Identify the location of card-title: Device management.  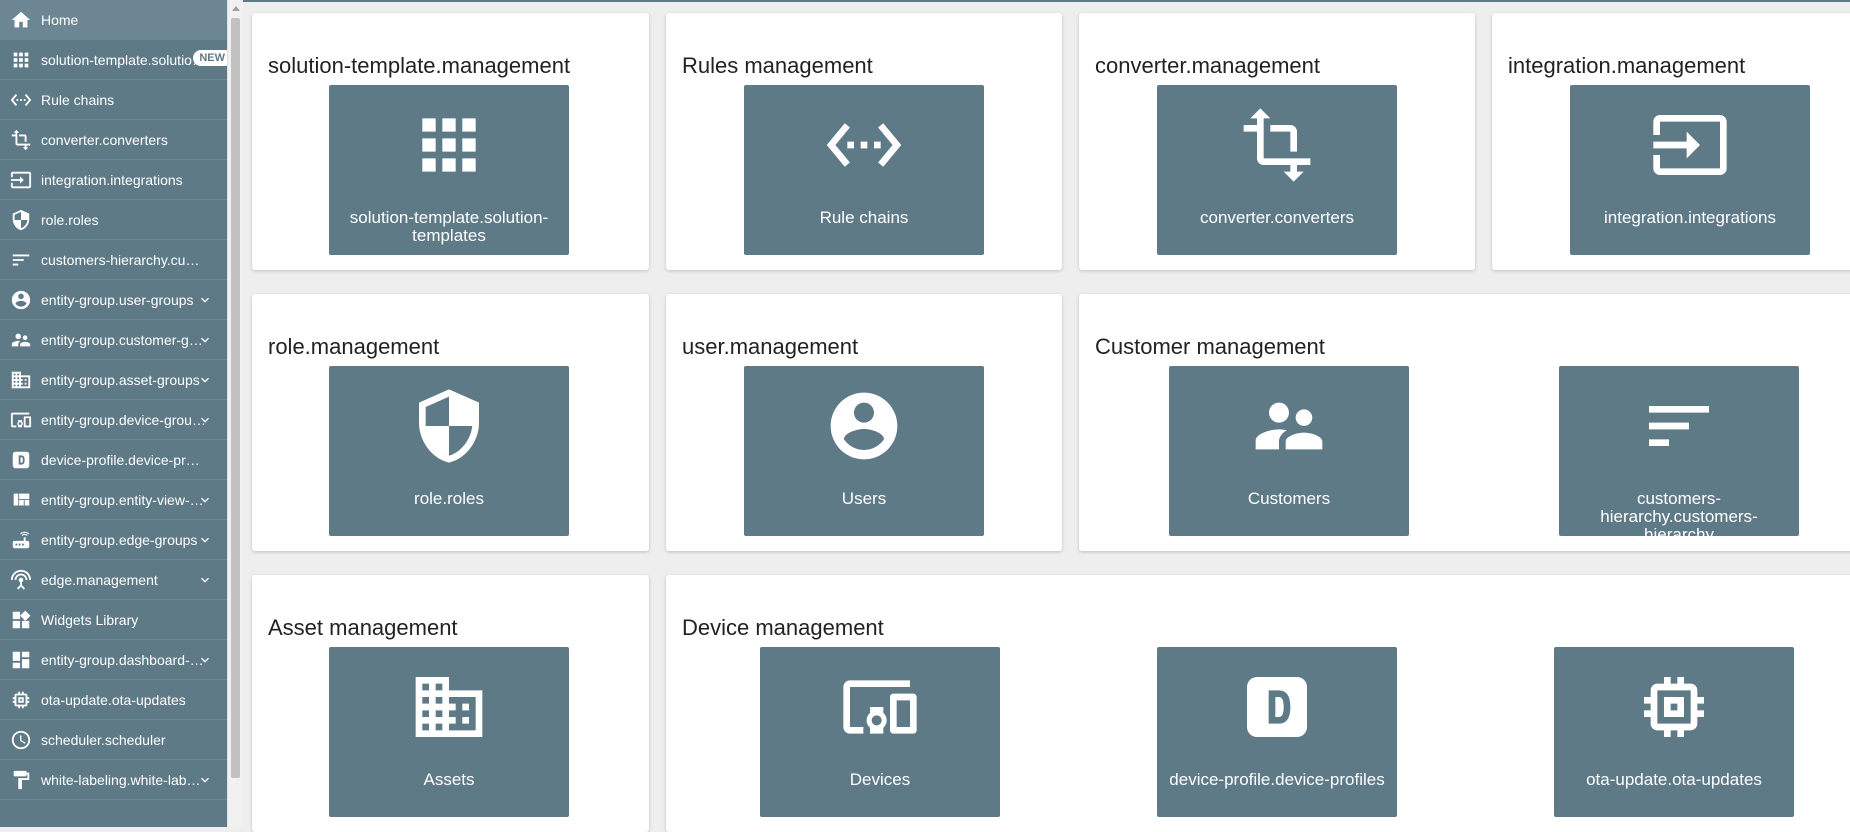
(783, 627).